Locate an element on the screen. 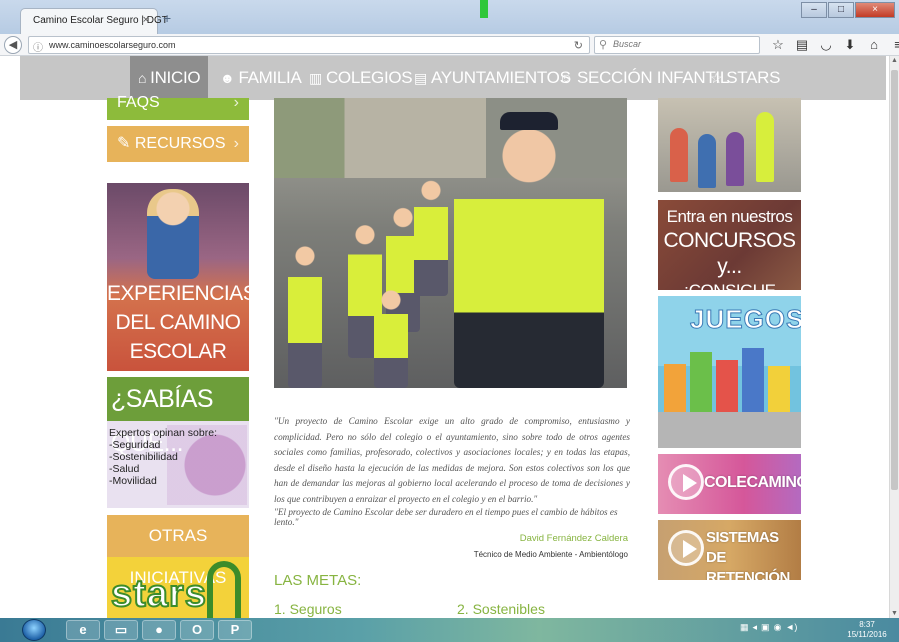 The image size is (899, 642). clock-date: 15/11/2016 is located at coordinates (867, 634).